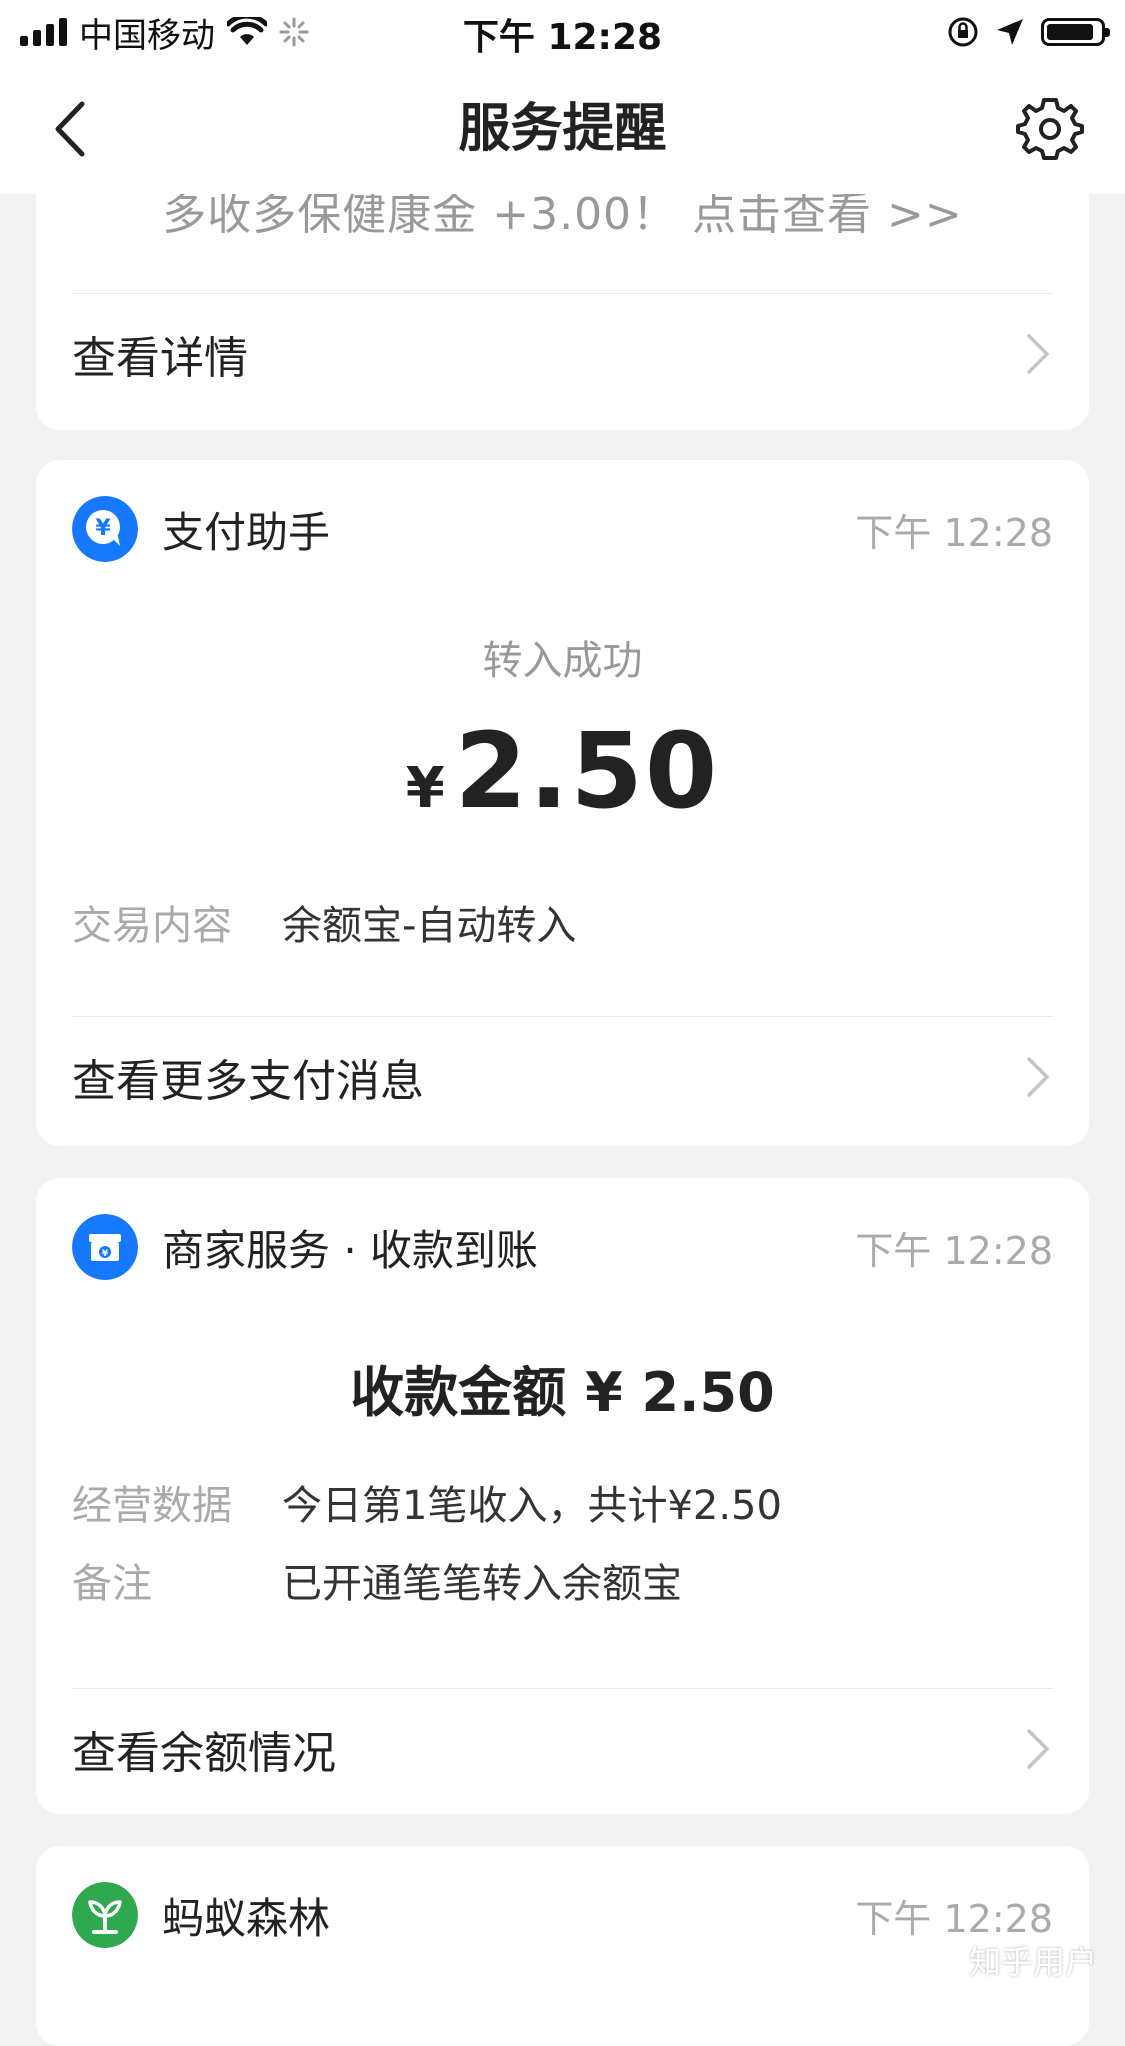 The width and height of the screenshot is (1125, 2046). What do you see at coordinates (562, 1077) in the screenshot?
I see `more-payment-messages-link: 查看更多支付消息` at bounding box center [562, 1077].